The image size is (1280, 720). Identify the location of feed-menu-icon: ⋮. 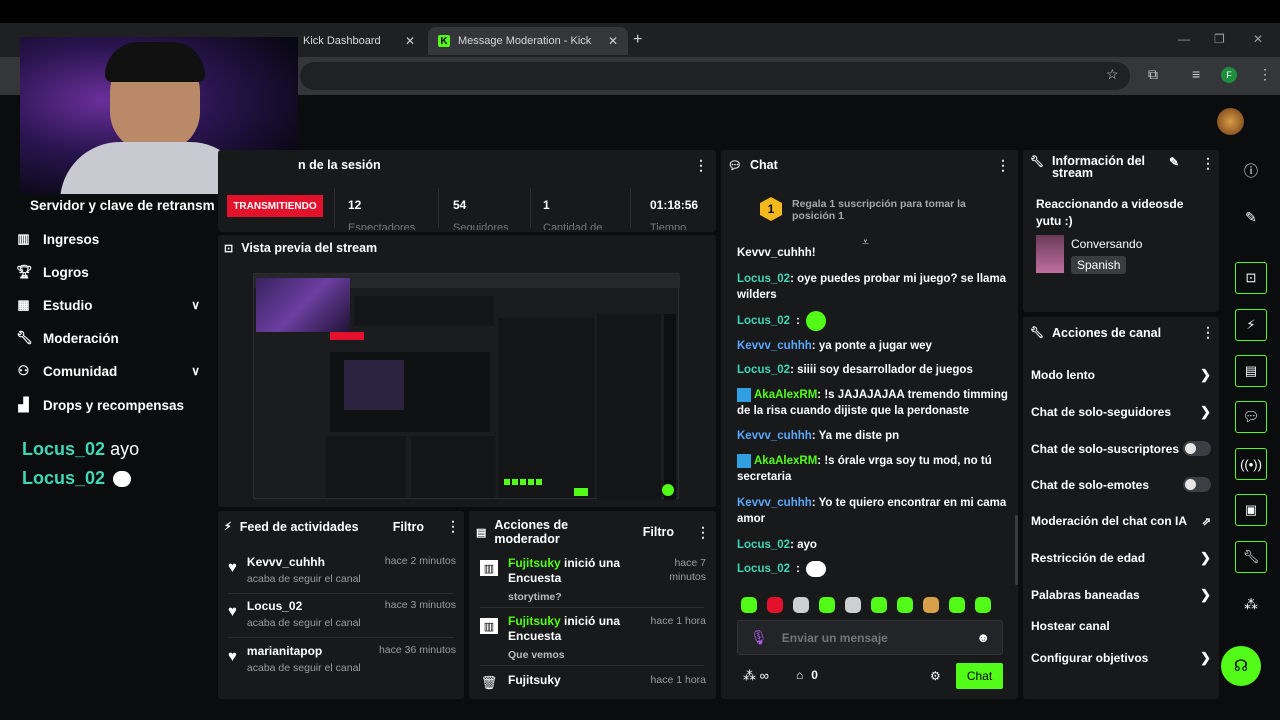
(453, 526).